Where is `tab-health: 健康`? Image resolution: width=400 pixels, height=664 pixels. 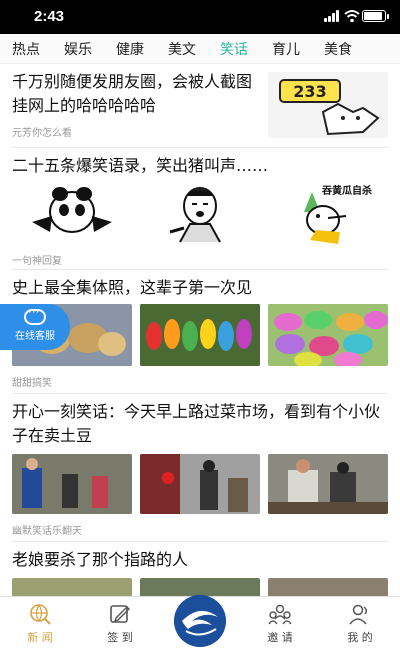
tab-health: 健康 is located at coordinates (130, 49).